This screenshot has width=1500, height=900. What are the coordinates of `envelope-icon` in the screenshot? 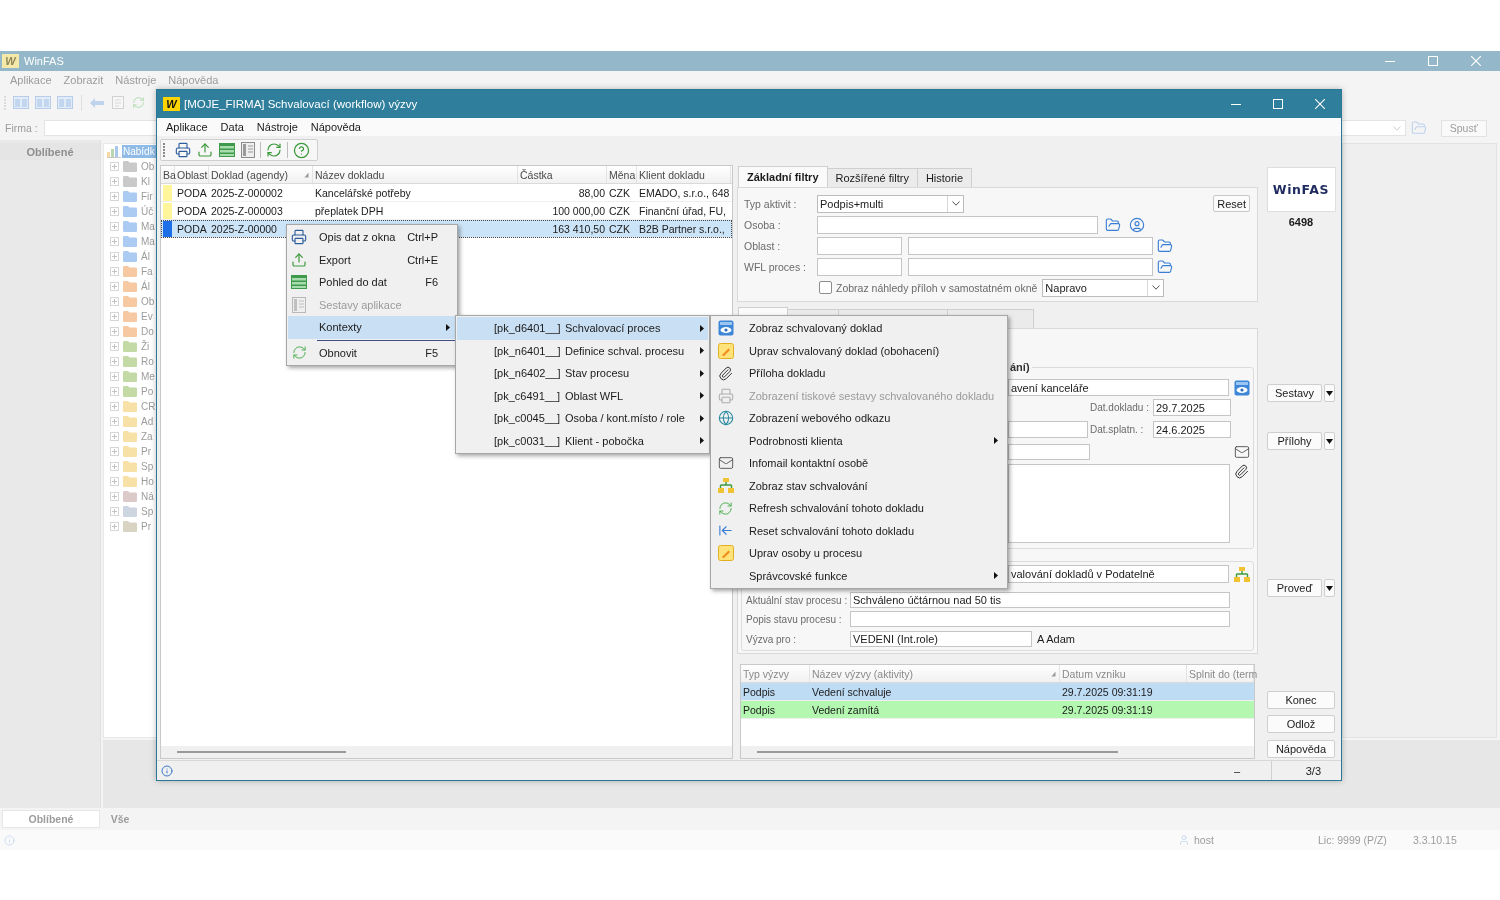 It's located at (1242, 452).